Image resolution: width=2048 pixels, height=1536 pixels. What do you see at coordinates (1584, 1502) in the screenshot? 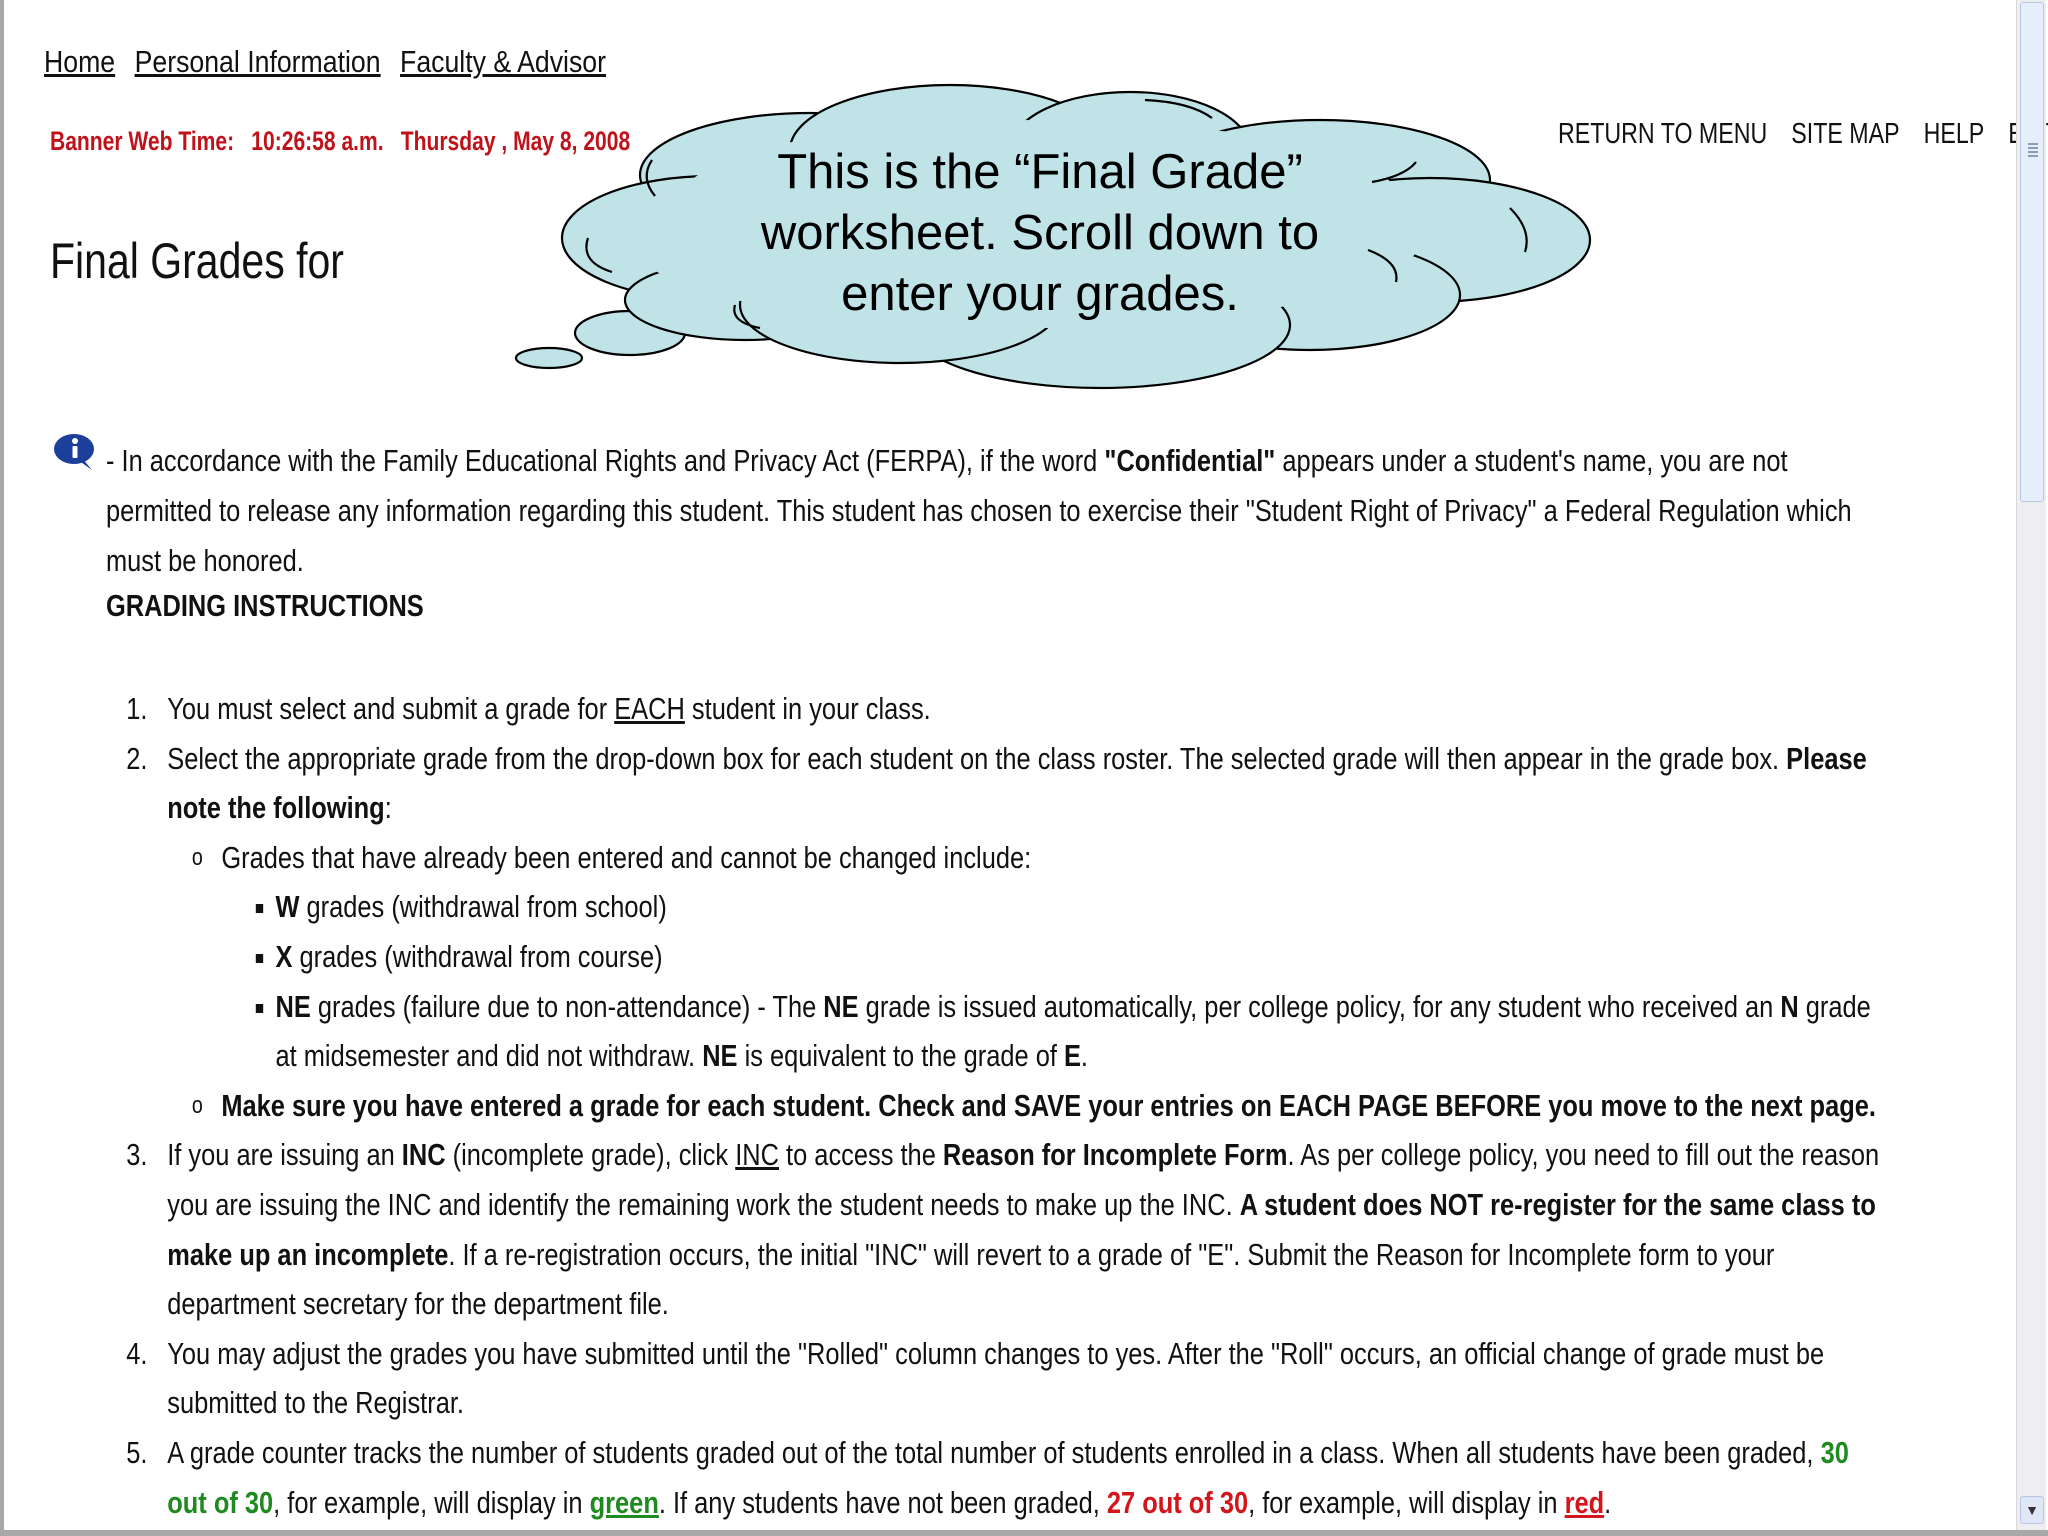
I see `red-word: red` at bounding box center [1584, 1502].